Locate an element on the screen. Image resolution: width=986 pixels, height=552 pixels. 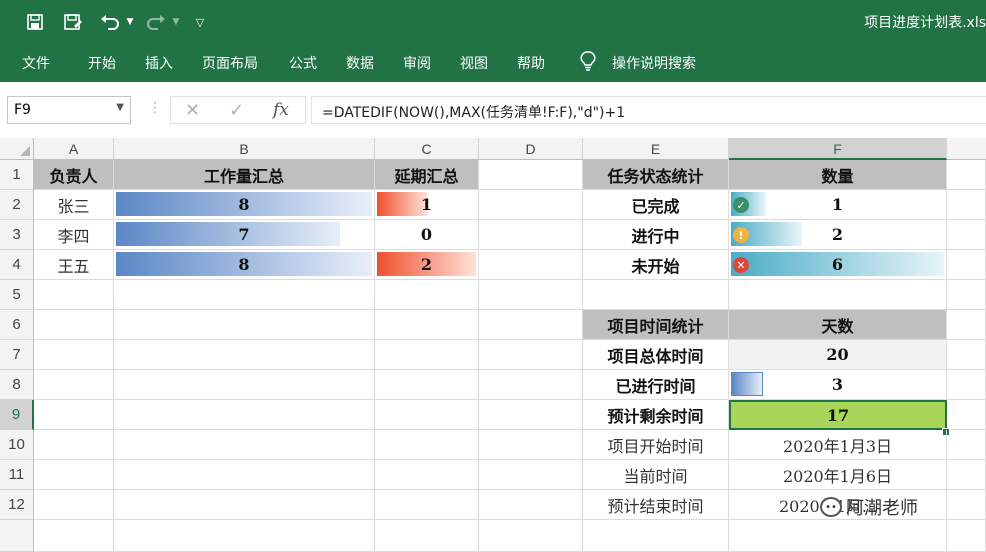
status-count-in-progress: ! 2 is located at coordinates (838, 235).